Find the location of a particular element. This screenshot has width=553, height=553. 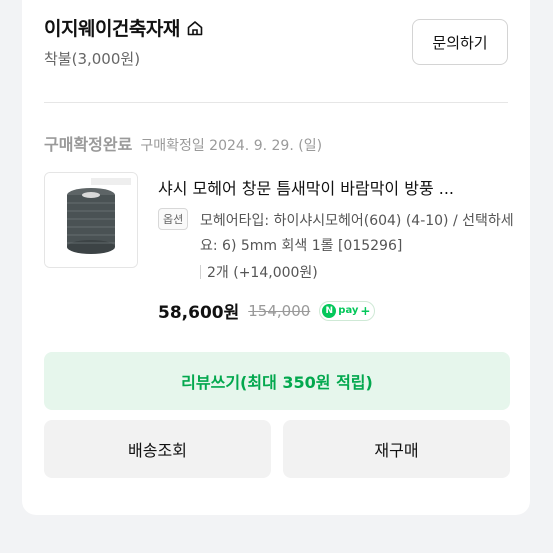

inquiry-button: 문의하기 is located at coordinates (460, 42).